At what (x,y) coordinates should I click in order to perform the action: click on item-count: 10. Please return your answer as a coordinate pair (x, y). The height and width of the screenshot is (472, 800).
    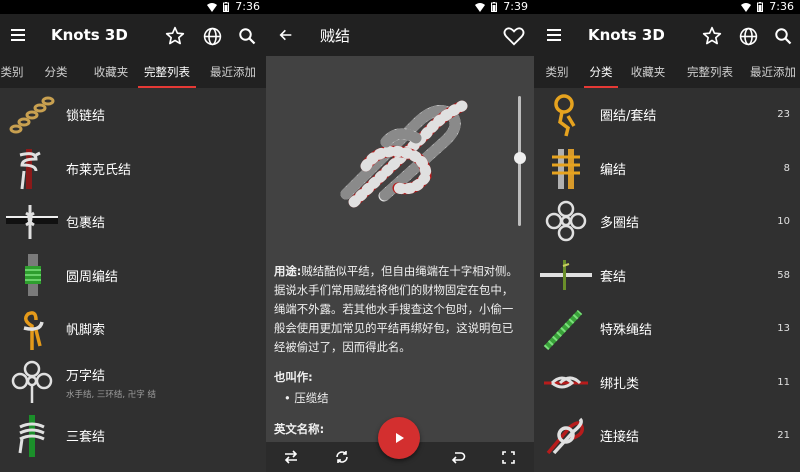
    Looking at the image, I should click on (783, 222).